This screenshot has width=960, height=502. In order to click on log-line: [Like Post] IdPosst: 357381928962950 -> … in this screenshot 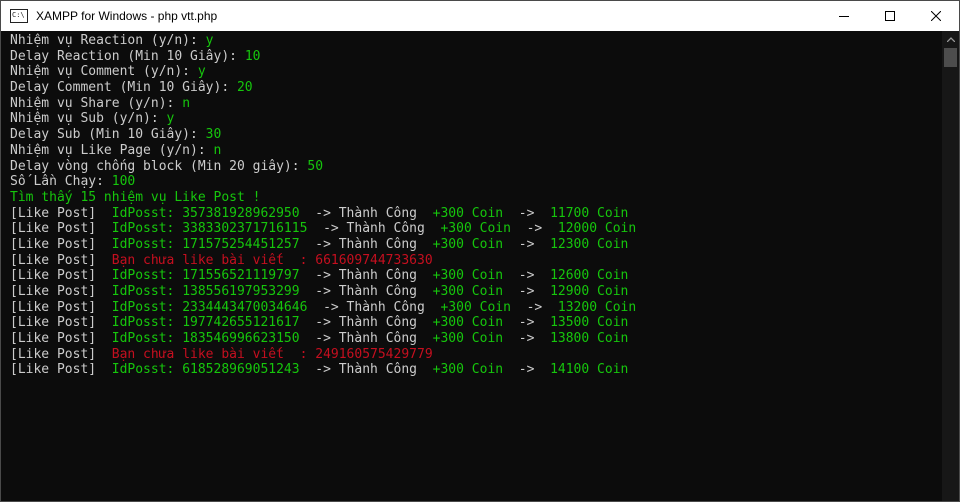, I will do `click(476, 214)`.